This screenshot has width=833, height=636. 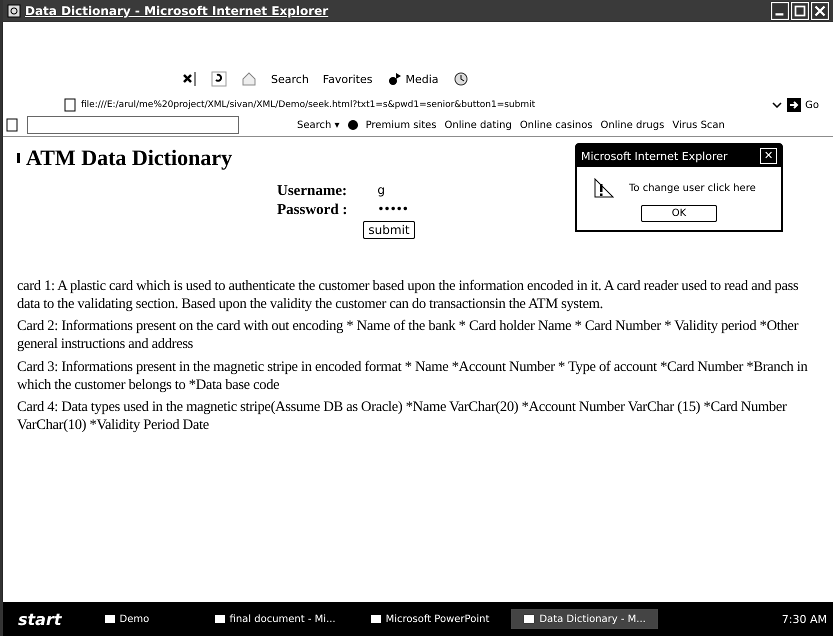 What do you see at coordinates (219, 79) in the screenshot?
I see `refresh-icon` at bounding box center [219, 79].